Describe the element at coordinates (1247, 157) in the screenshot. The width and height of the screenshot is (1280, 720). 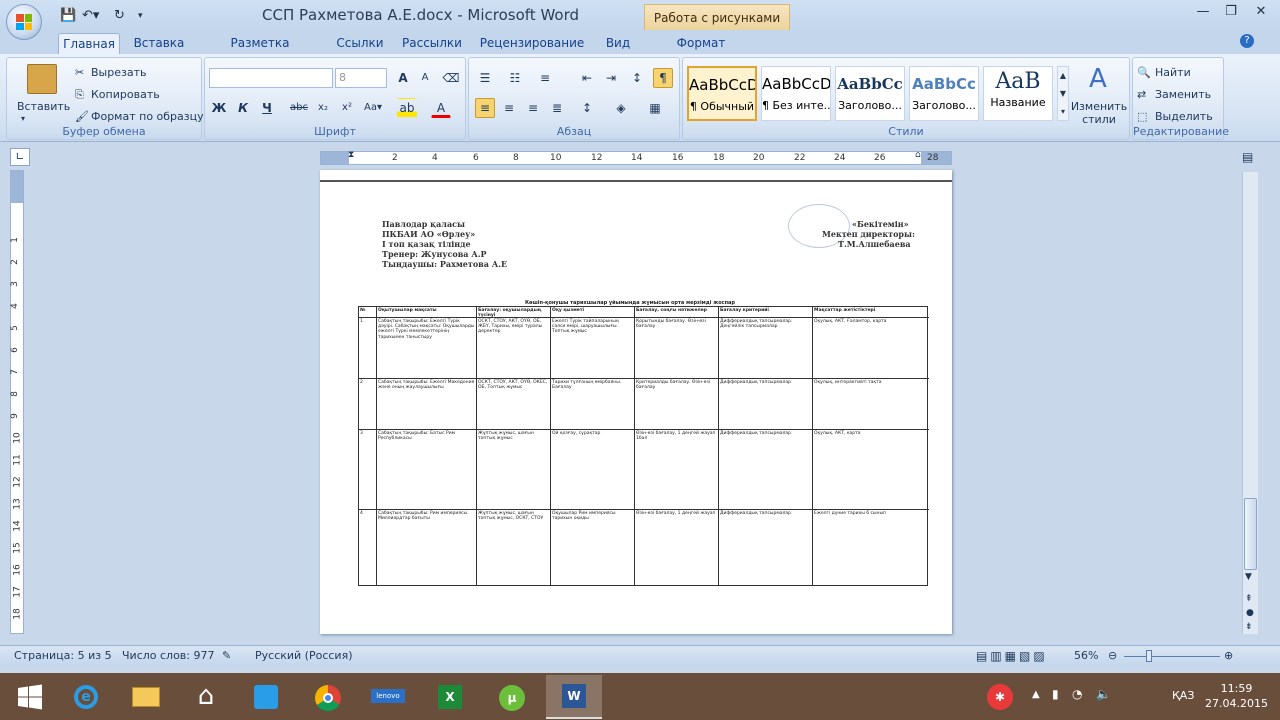
I see `view-ruler-icon: ▤` at that location.